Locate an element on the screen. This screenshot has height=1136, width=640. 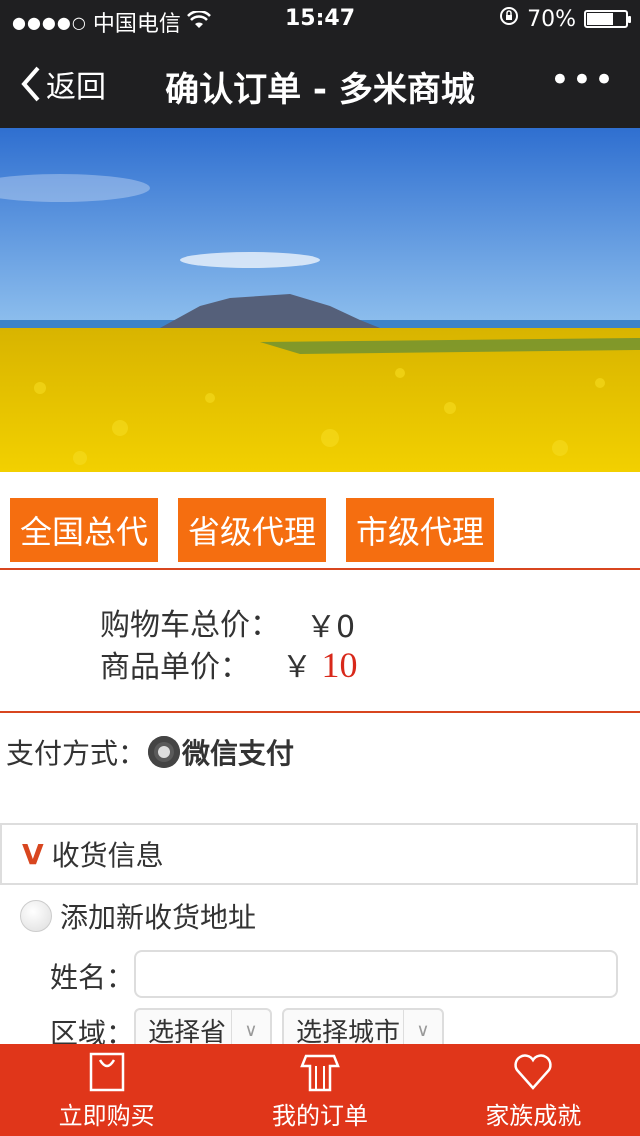
nav-bar: 返回 确认订单 - 多米商城 ••• is located at coordinates (320, 84).